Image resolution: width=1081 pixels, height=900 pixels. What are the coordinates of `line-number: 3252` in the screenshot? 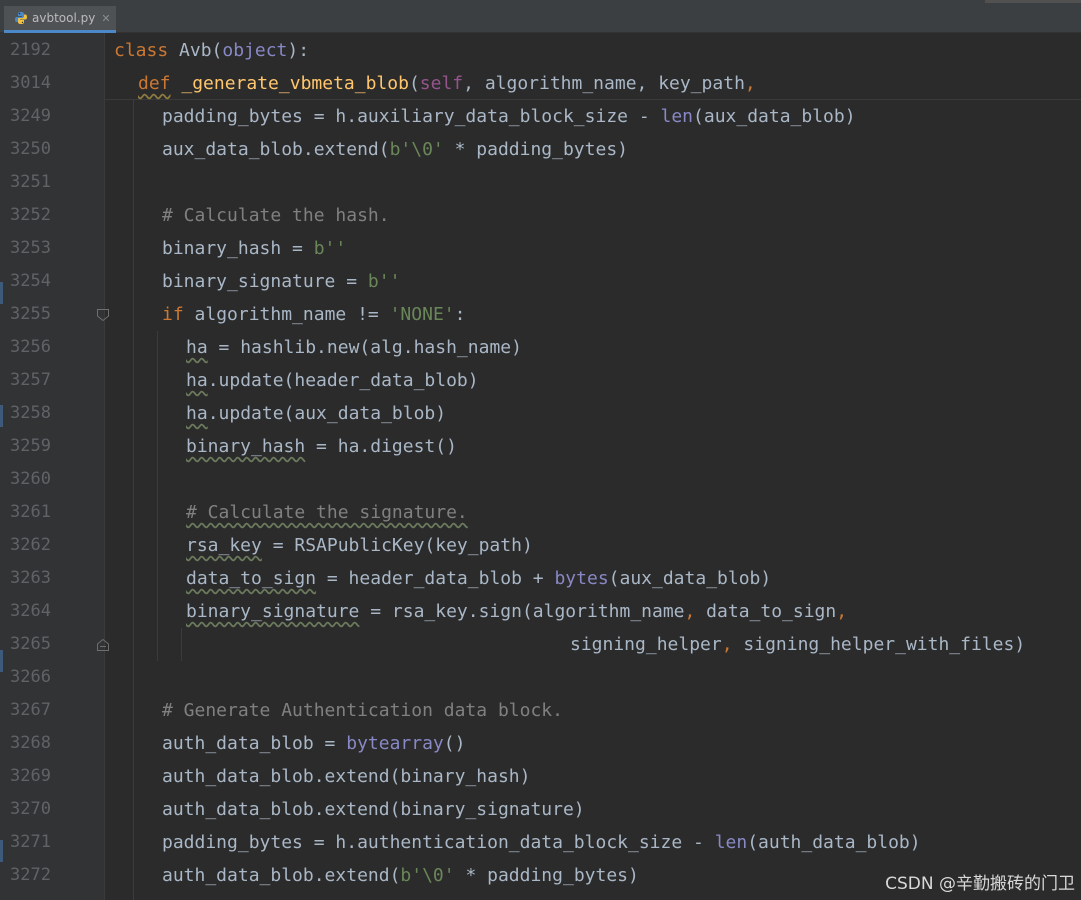 It's located at (30, 215).